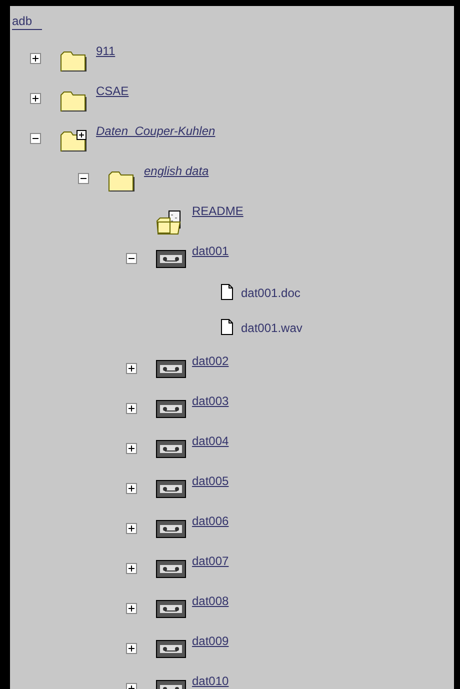  Describe the element at coordinates (210, 361) in the screenshot. I see `tree-item-link: dat002` at that location.